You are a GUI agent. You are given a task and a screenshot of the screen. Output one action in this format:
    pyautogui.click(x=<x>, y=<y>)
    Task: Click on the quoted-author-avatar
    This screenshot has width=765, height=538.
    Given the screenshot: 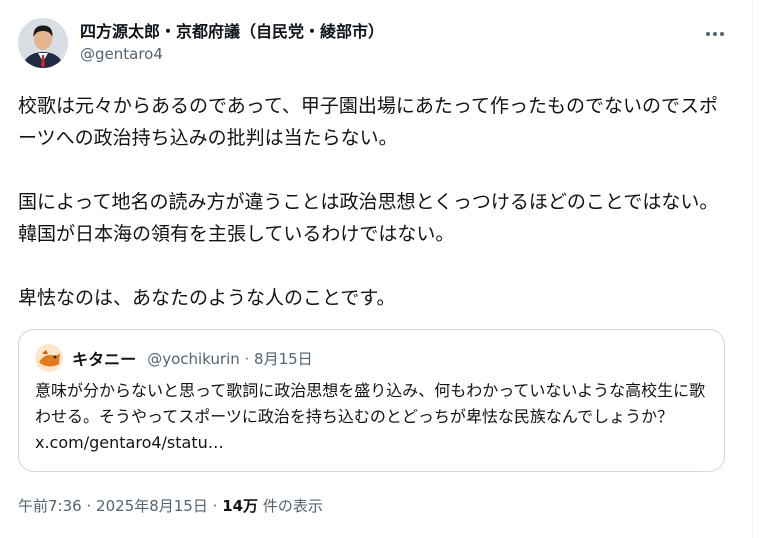 What is the action you would take?
    pyautogui.click(x=49, y=358)
    